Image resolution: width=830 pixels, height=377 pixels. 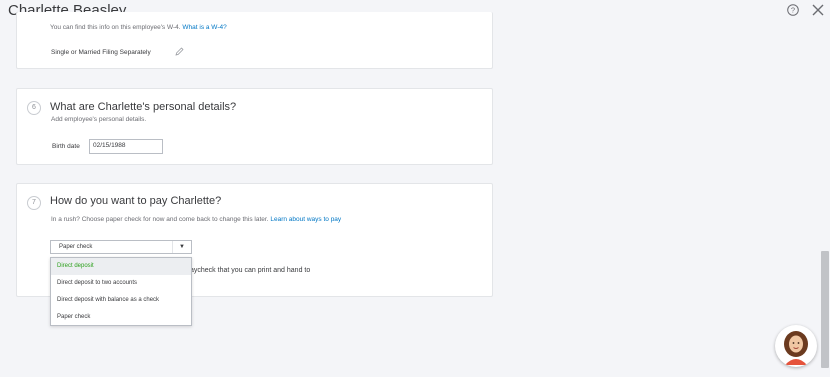 I want to click on pay-method-selected-value: Paper check, so click(x=76, y=247).